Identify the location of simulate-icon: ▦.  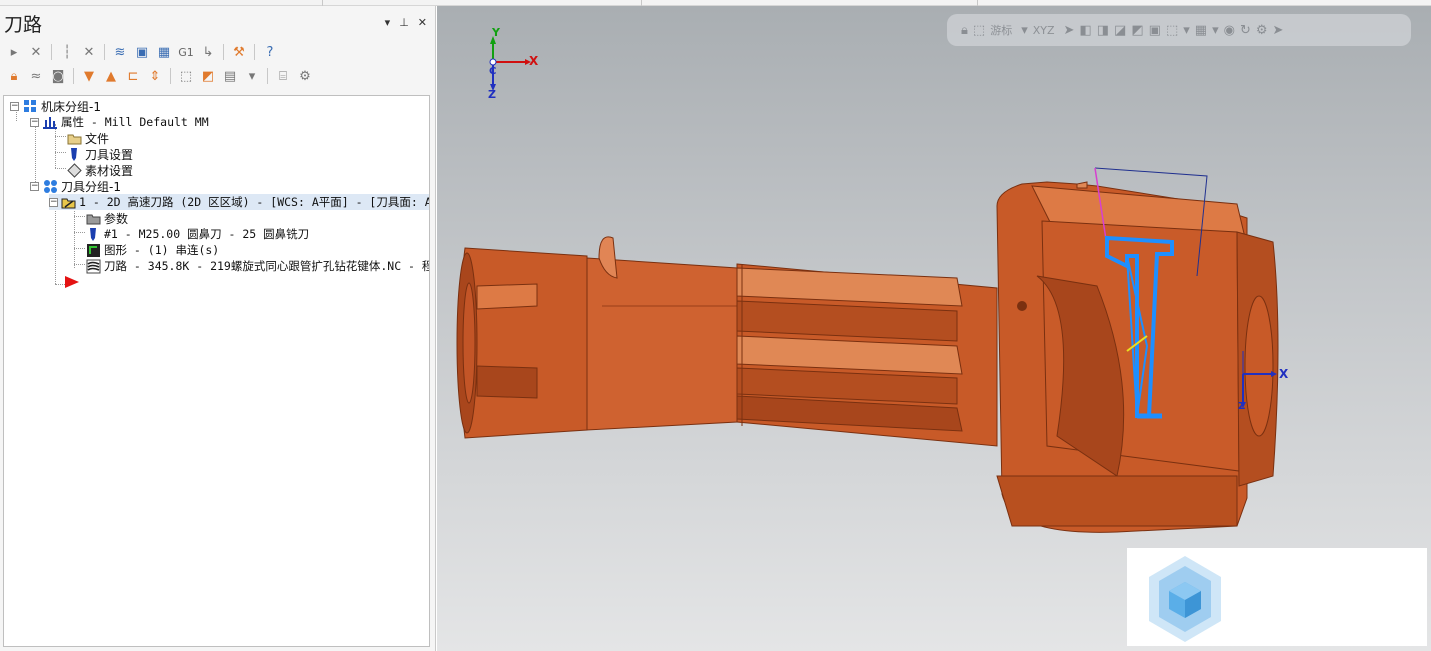
(164, 52).